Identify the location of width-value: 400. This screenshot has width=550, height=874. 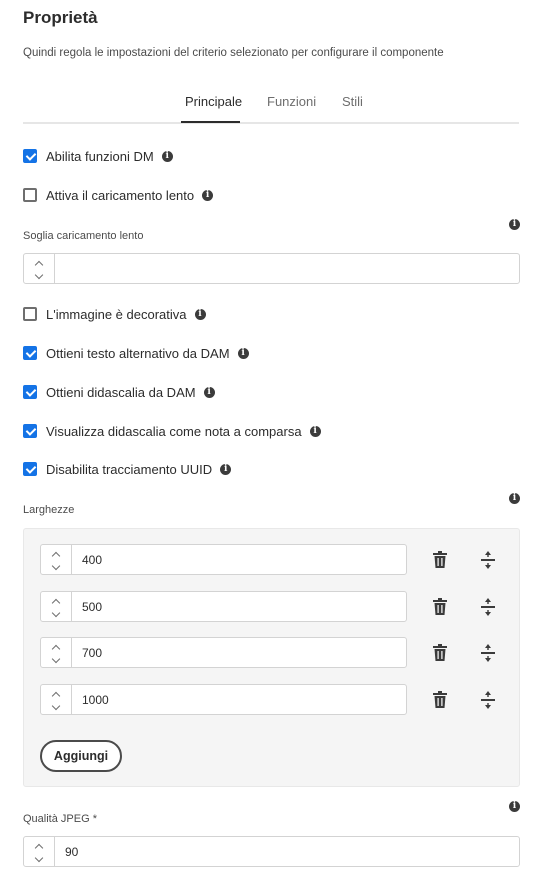
(239, 559).